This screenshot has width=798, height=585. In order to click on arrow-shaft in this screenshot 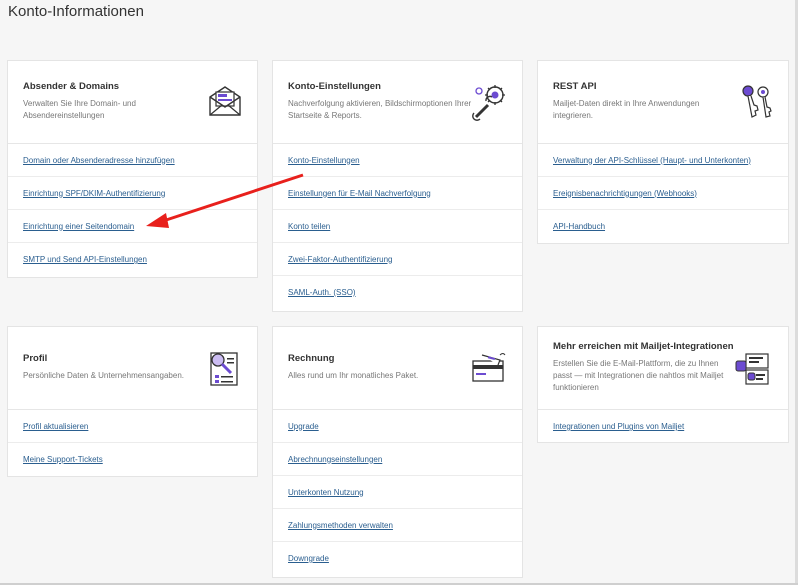, I will do `click(231, 198)`.